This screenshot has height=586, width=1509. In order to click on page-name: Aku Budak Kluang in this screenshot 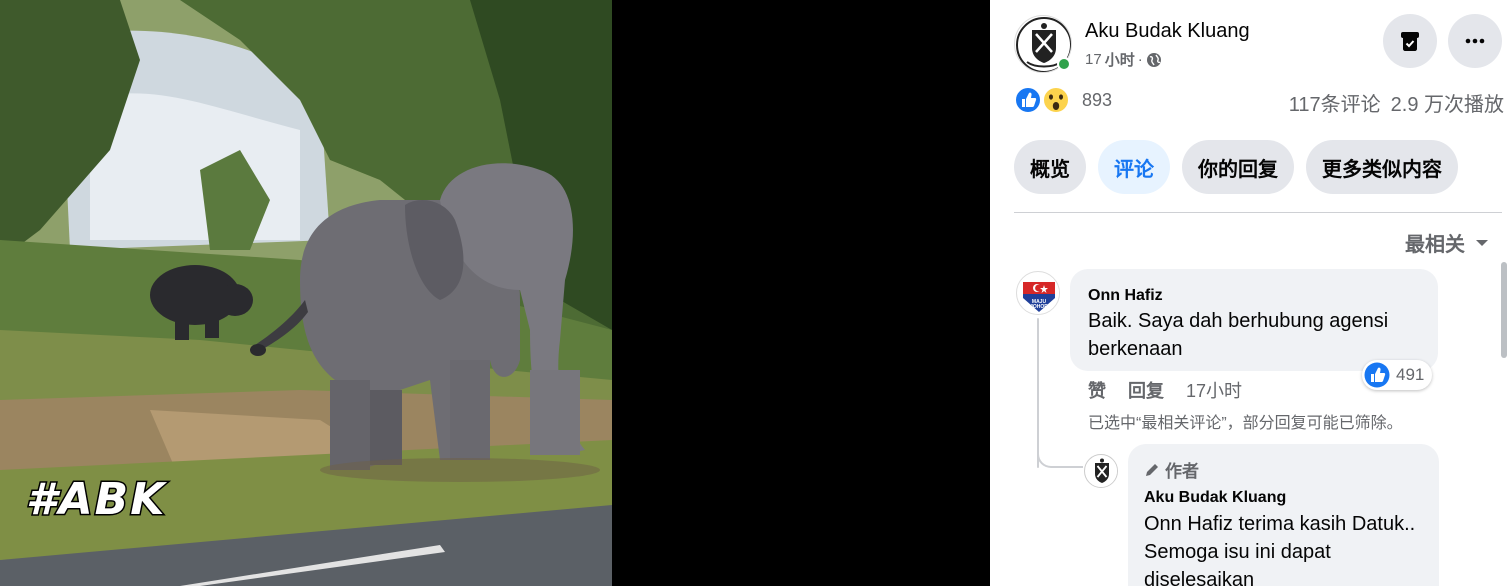, I will do `click(1167, 31)`.